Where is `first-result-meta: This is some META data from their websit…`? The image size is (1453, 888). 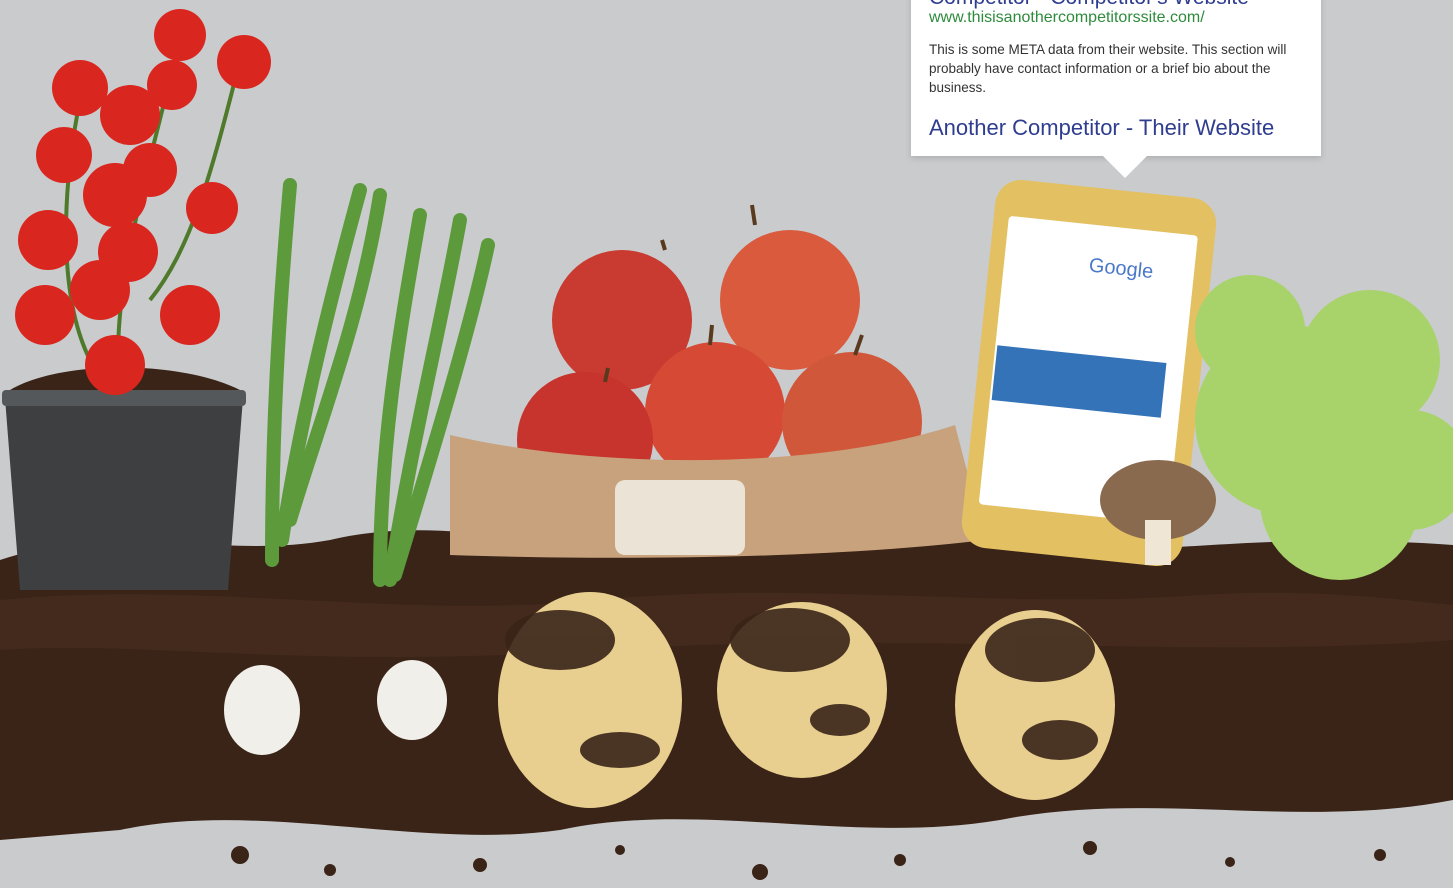 first-result-meta: This is some META data from their websit… is located at coordinates (1108, 68).